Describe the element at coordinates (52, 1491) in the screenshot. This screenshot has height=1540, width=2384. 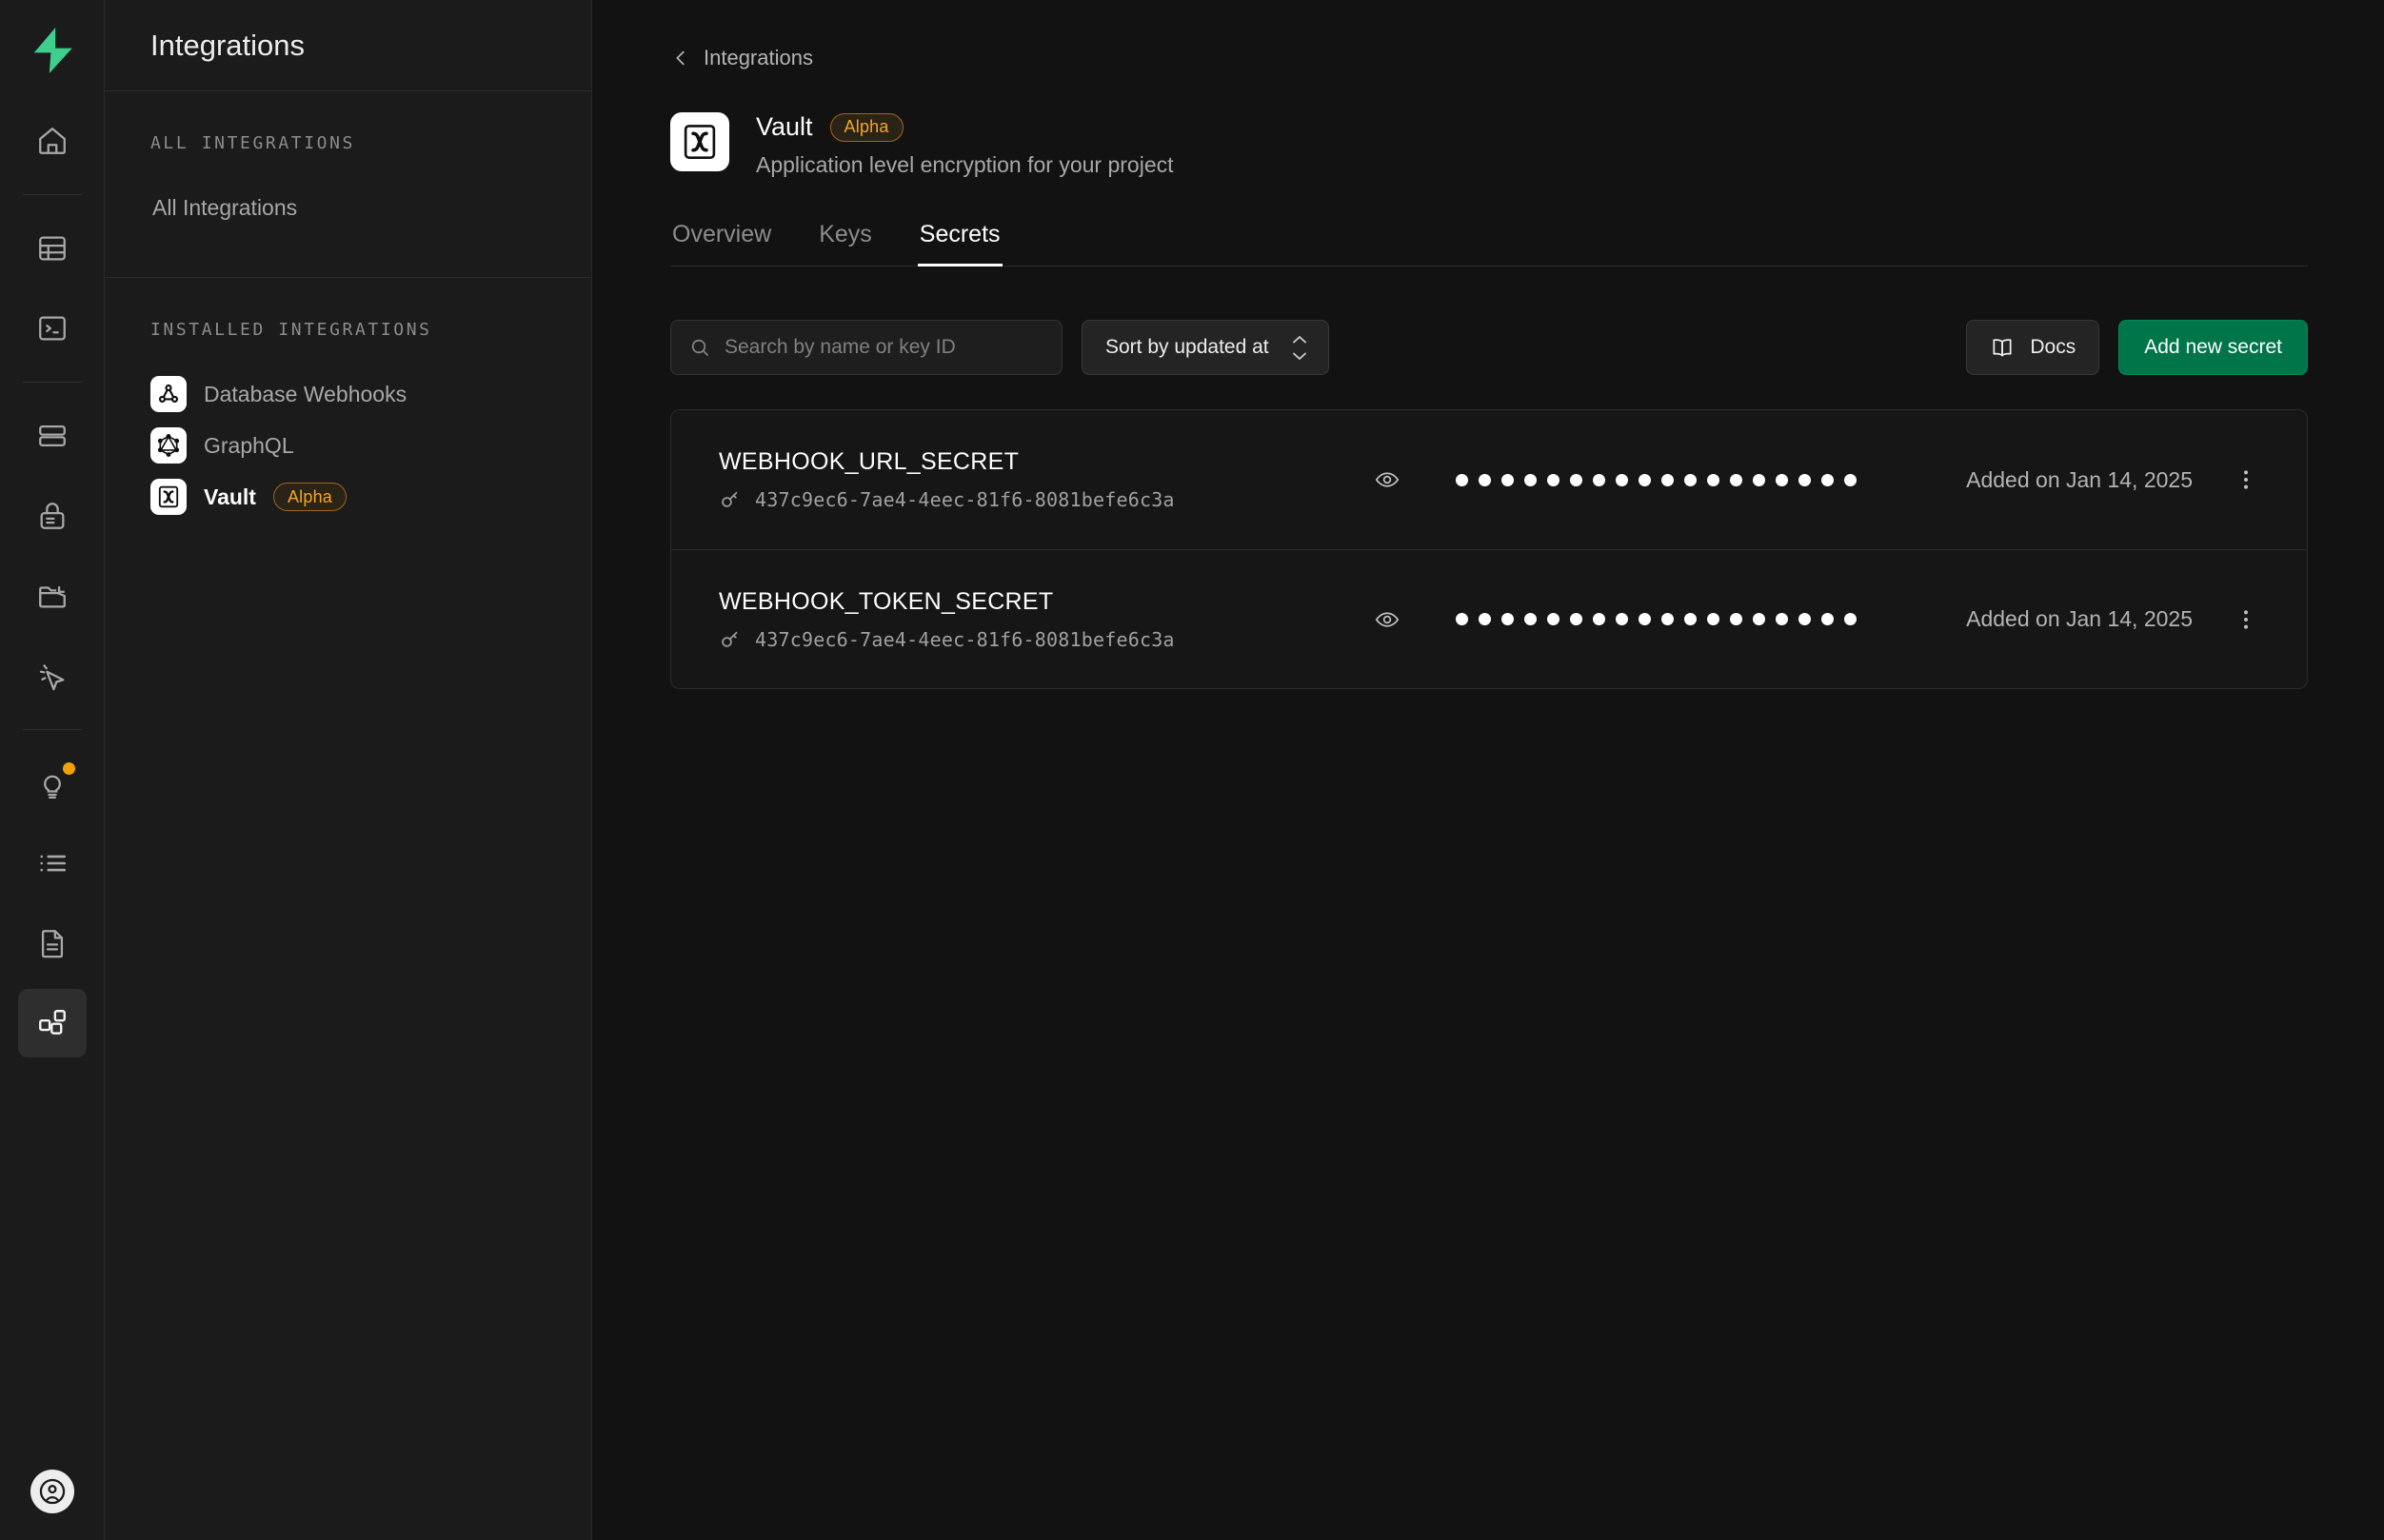
I see `account-avatar` at that location.